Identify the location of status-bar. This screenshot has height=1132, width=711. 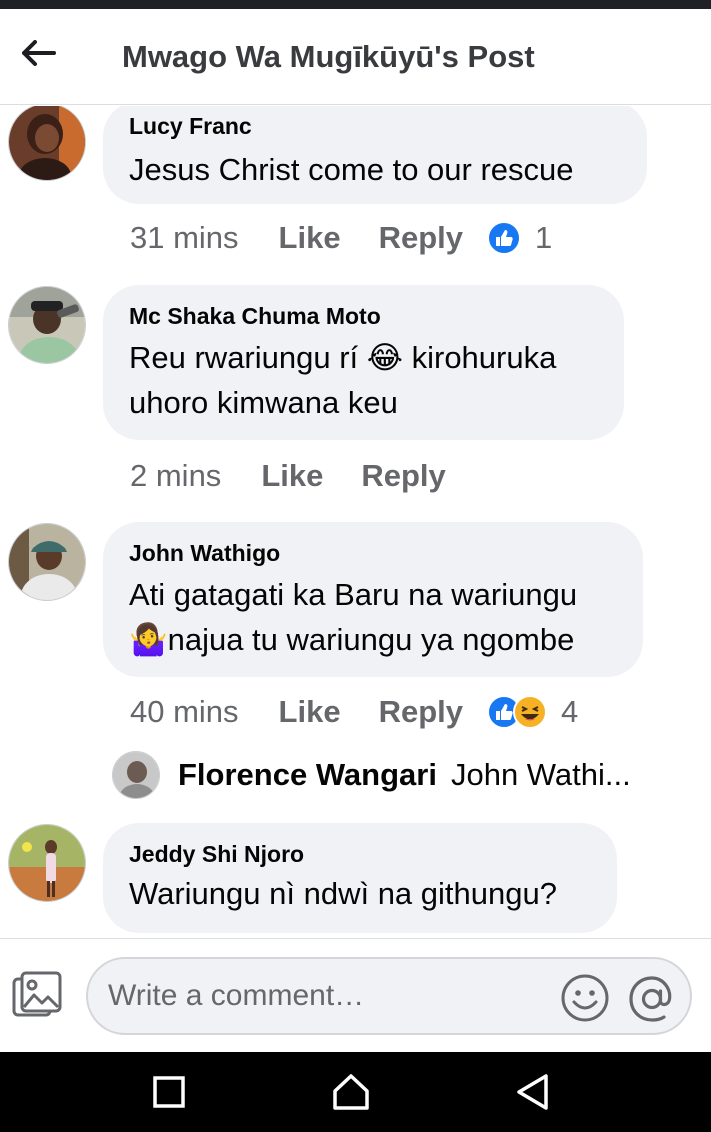
(355, 4).